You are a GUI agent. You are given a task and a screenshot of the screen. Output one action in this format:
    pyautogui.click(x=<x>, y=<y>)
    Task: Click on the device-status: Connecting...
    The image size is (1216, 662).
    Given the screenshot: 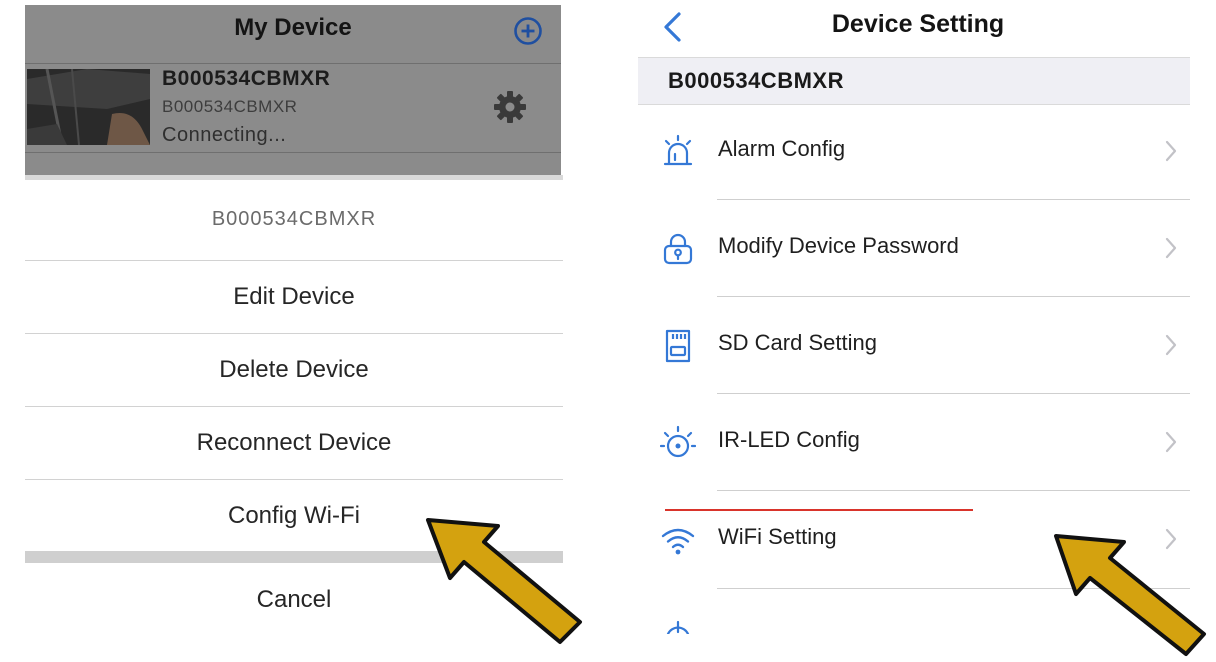 What is the action you would take?
    pyautogui.click(x=224, y=135)
    